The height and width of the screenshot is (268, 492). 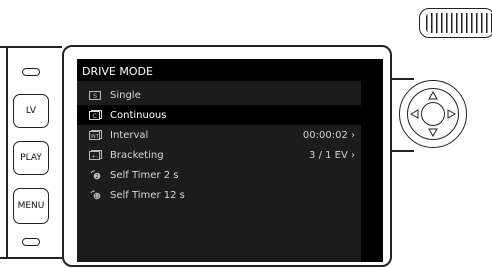 What do you see at coordinates (31, 158) in the screenshot?
I see `play-button: PLAY` at bounding box center [31, 158].